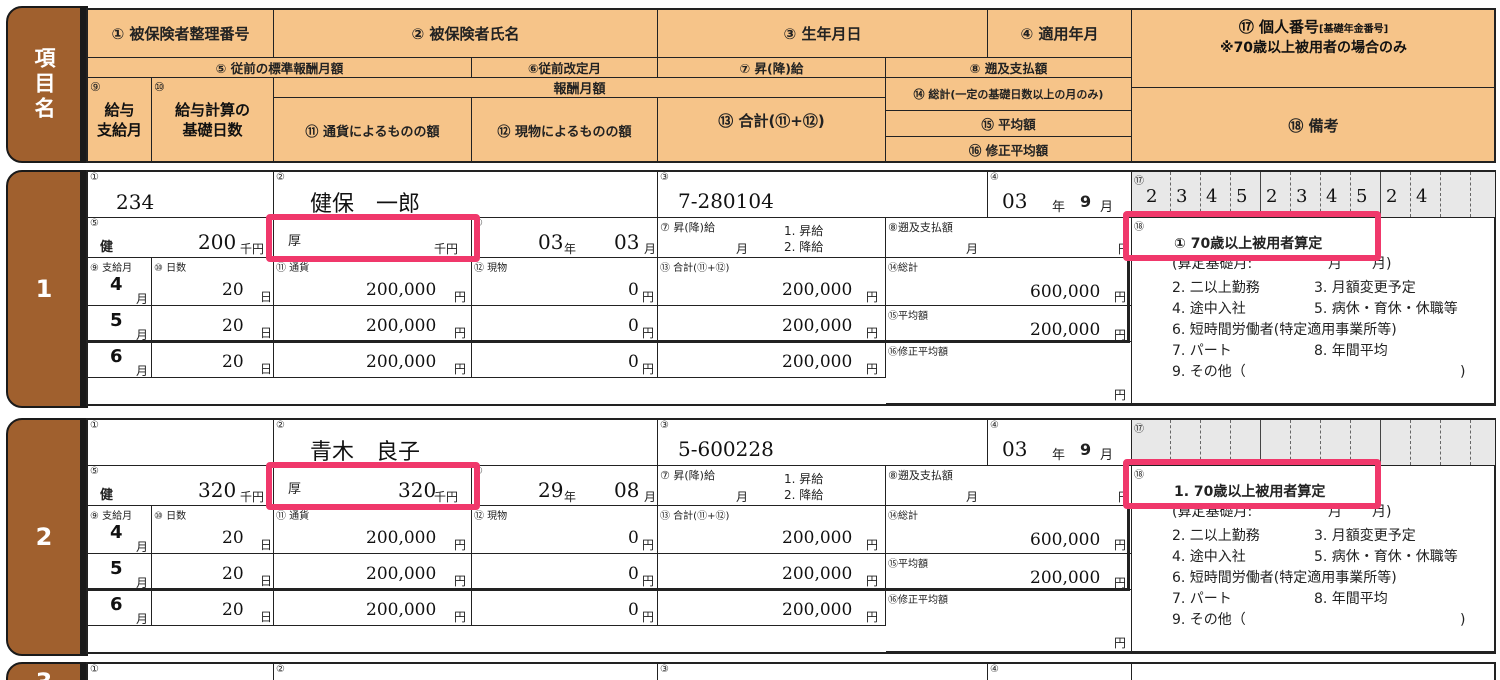 This screenshot has width=1500, height=680. What do you see at coordinates (1009, 124) in the screenshot?
I see `header-average: ⑮ 平均額` at bounding box center [1009, 124].